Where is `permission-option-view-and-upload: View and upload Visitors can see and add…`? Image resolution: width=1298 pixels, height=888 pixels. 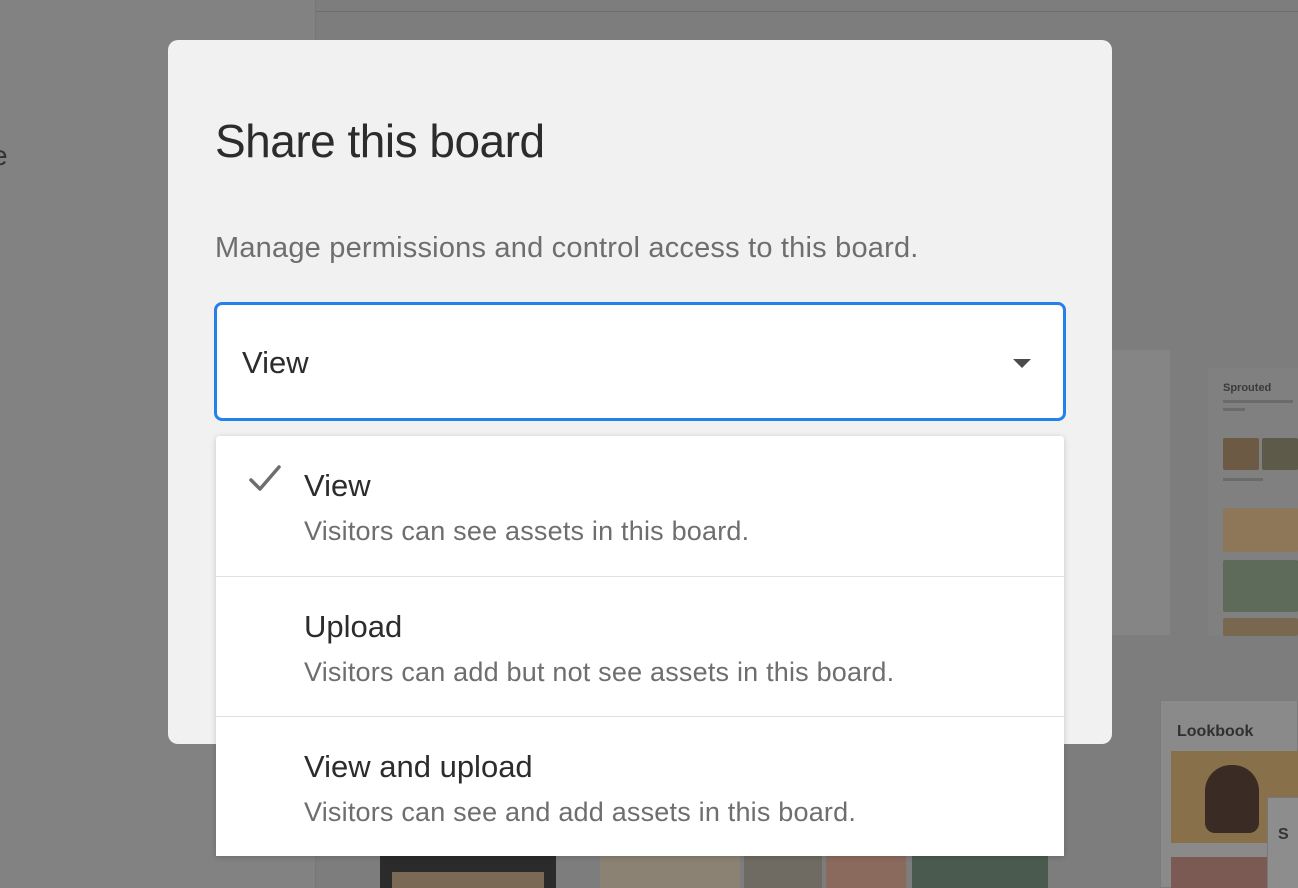
permission-option-view-and-upload: View and upload Visitors can see and add… is located at coordinates (640, 786).